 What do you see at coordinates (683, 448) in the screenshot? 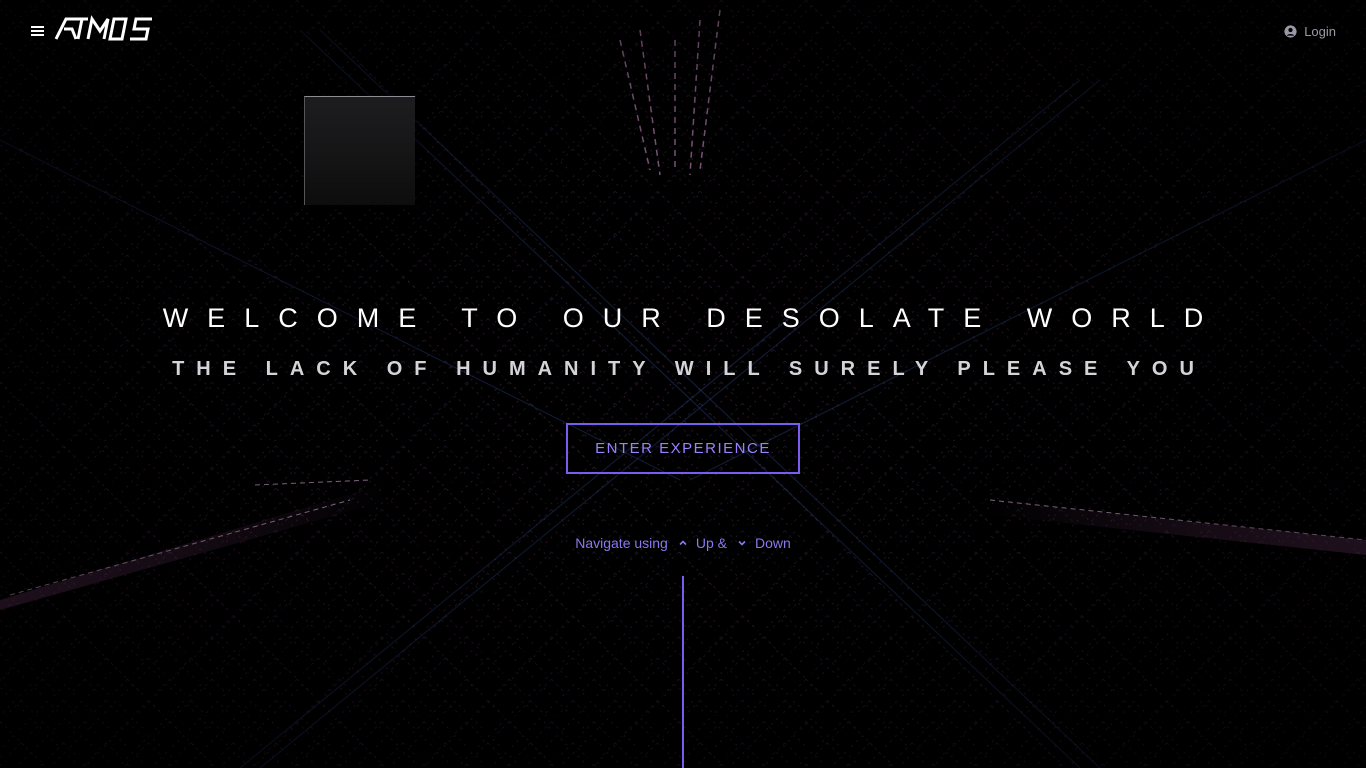
I see `enter-experience-button: ENTER EXPERIENCE` at bounding box center [683, 448].